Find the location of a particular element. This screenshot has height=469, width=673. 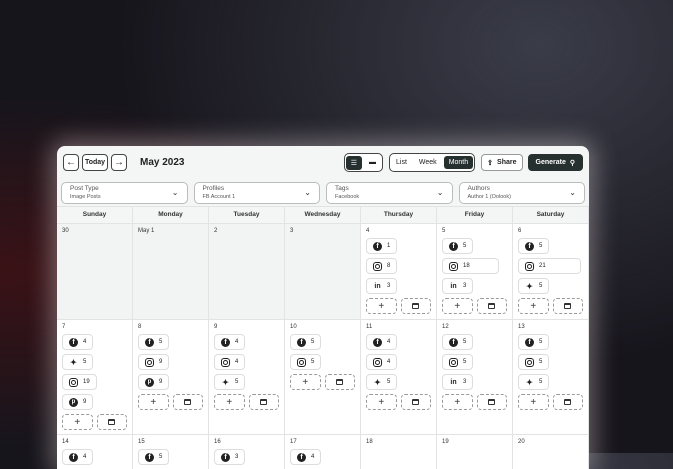

calendar-icon is located at coordinates (340, 382).